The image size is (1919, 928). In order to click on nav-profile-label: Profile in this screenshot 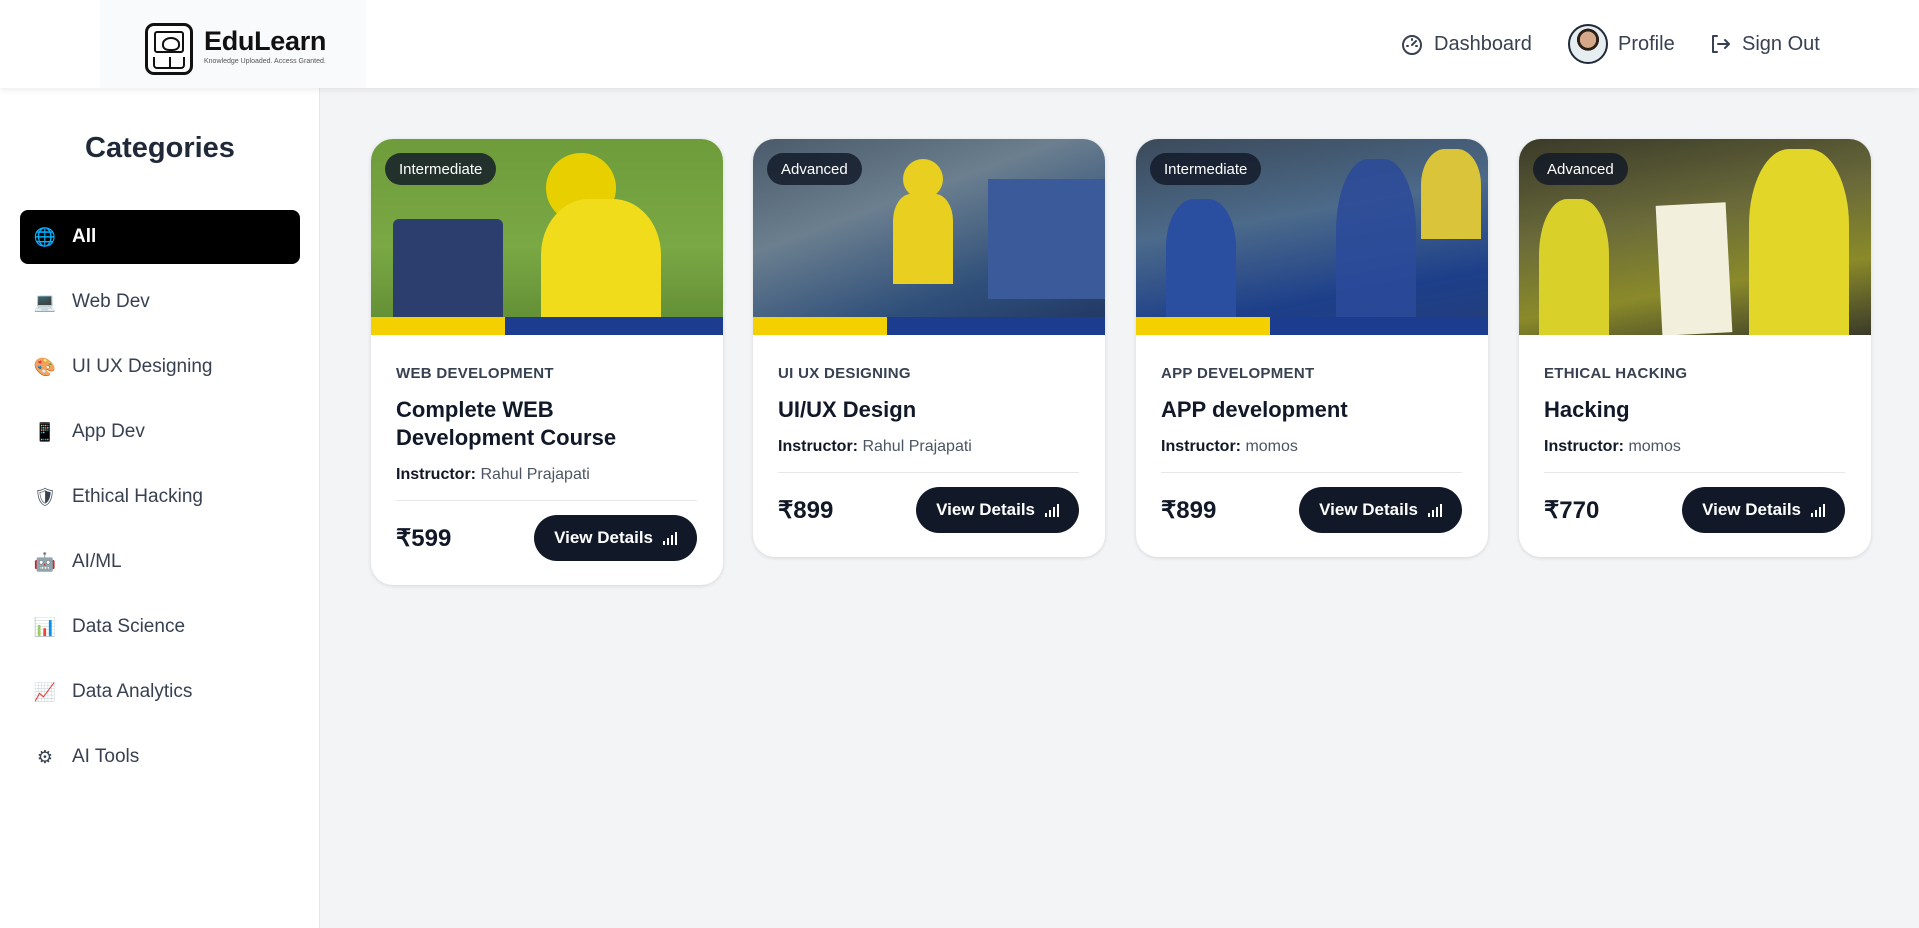, I will do `click(1646, 43)`.